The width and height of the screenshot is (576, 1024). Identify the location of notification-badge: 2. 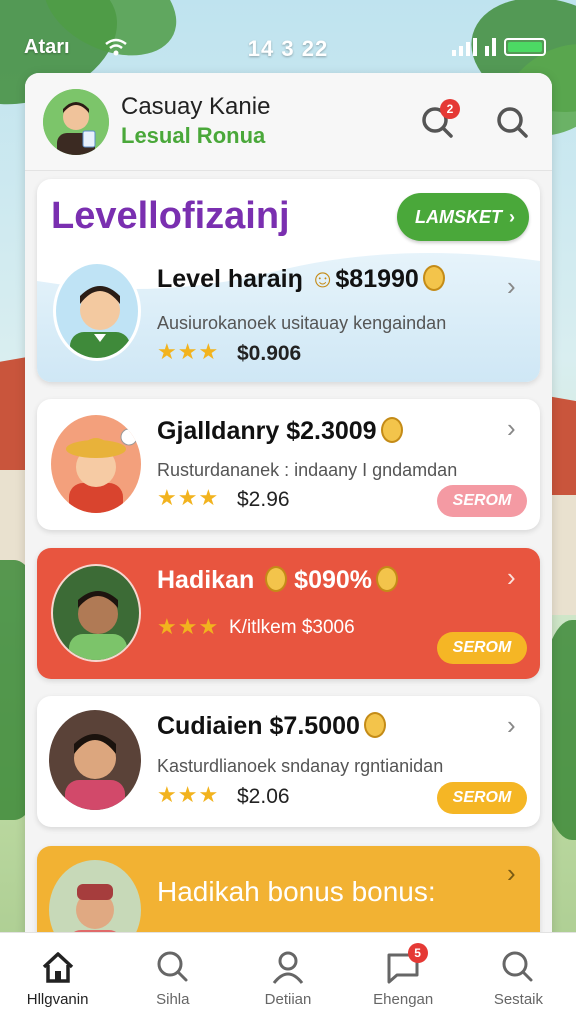
(450, 109).